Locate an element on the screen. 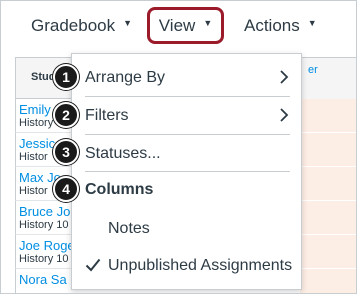 The height and width of the screenshot is (294, 357). actions-menu-label: Actions is located at coordinates (272, 25).